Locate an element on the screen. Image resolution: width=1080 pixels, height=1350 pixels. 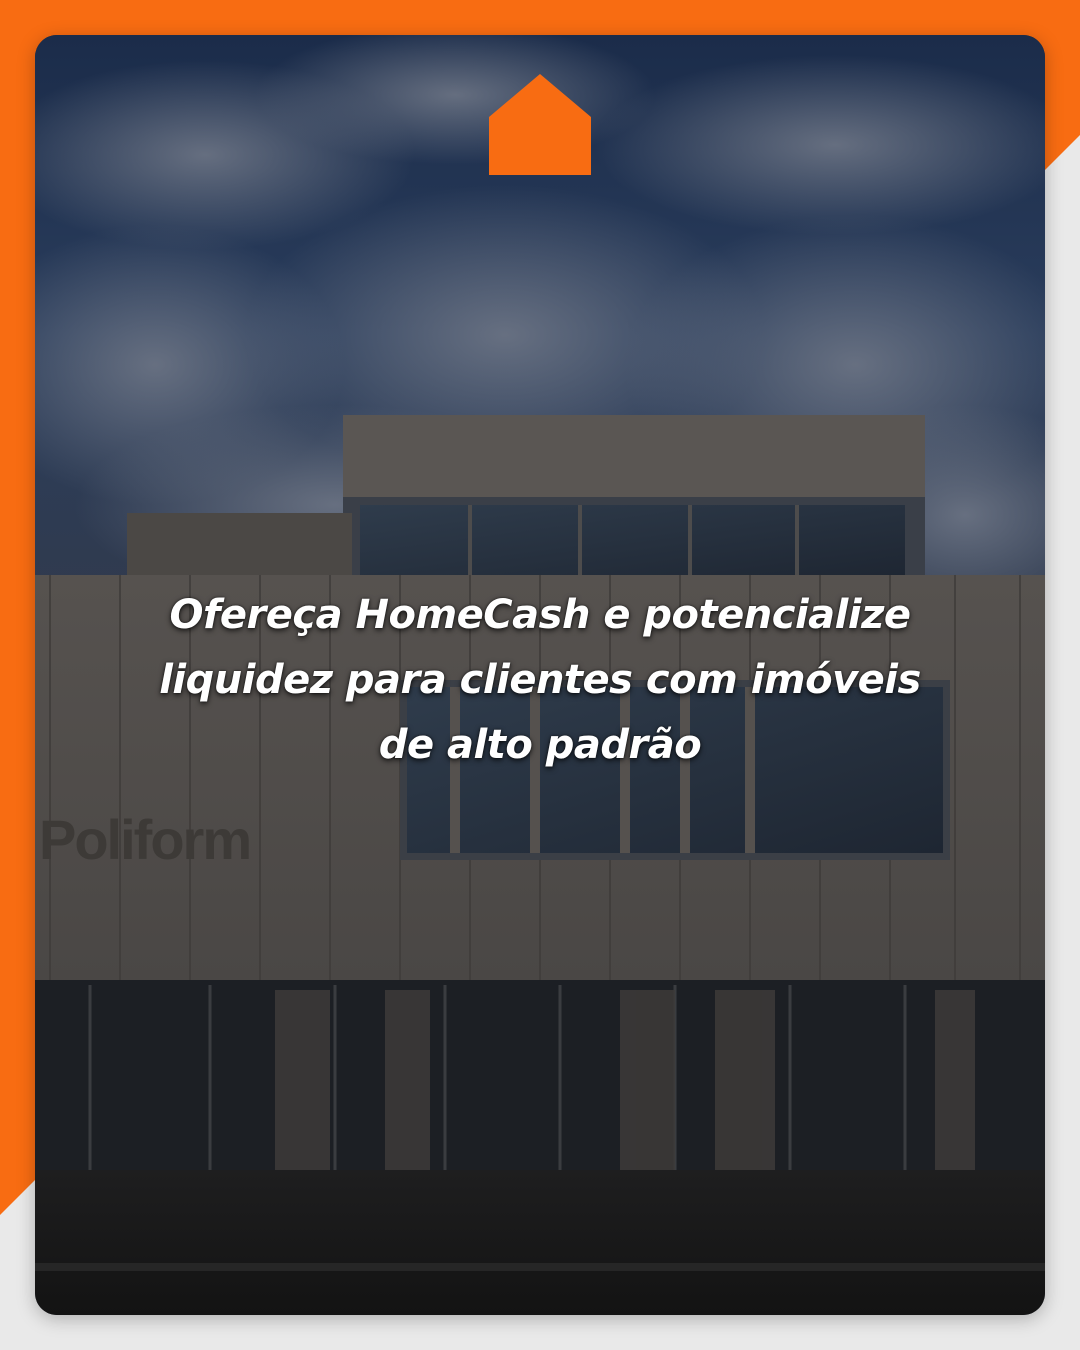
house-icon is located at coordinates (540, 124).